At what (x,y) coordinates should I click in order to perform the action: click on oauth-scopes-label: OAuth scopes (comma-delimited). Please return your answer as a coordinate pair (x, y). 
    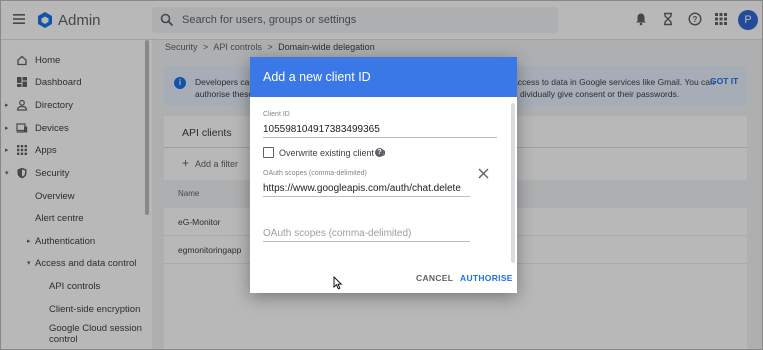
    Looking at the image, I should click on (315, 173).